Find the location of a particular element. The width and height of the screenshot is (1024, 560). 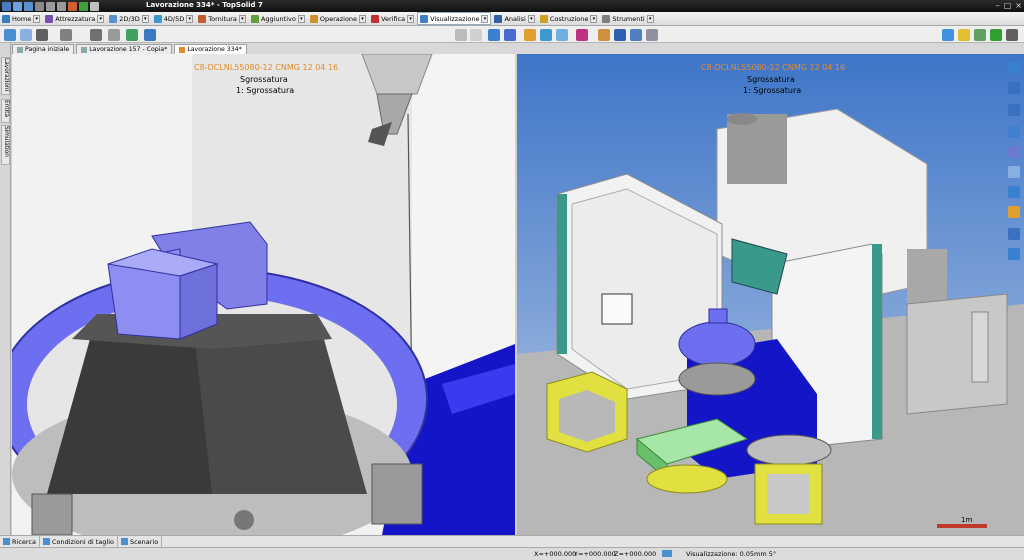

render-icon is located at coordinates (530, 35).